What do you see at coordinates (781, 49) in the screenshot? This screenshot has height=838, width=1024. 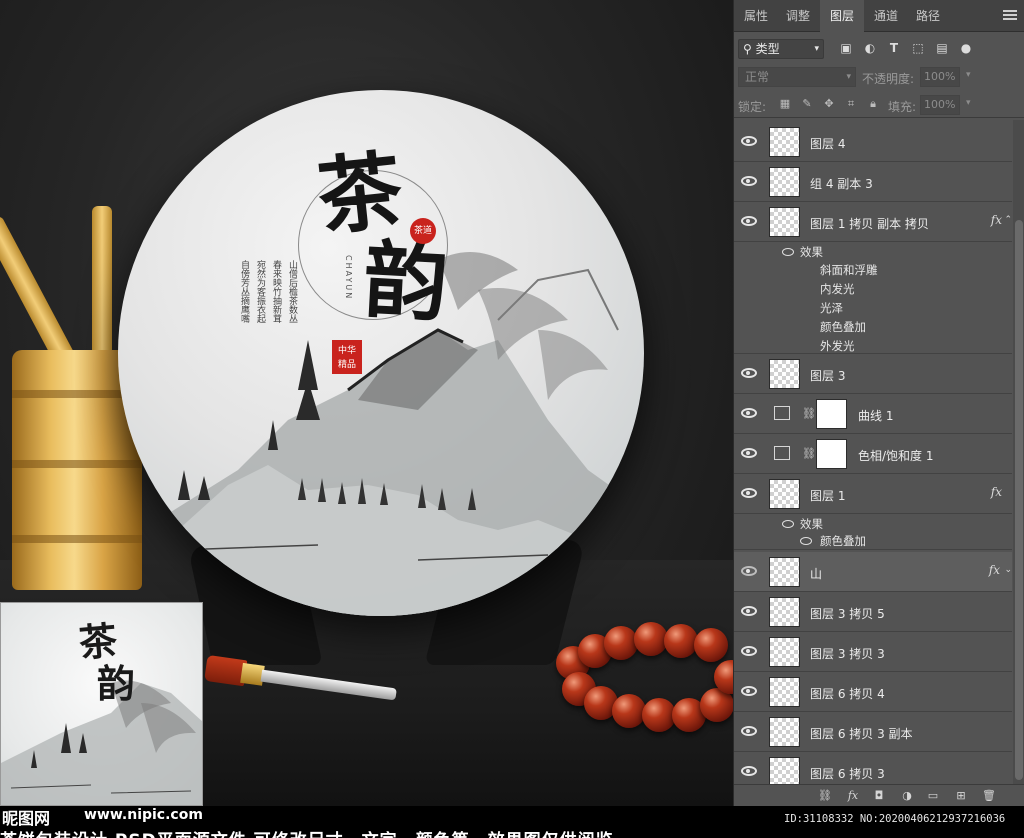 I see `layer-filter-select: ⚲ 类型 ▾` at bounding box center [781, 49].